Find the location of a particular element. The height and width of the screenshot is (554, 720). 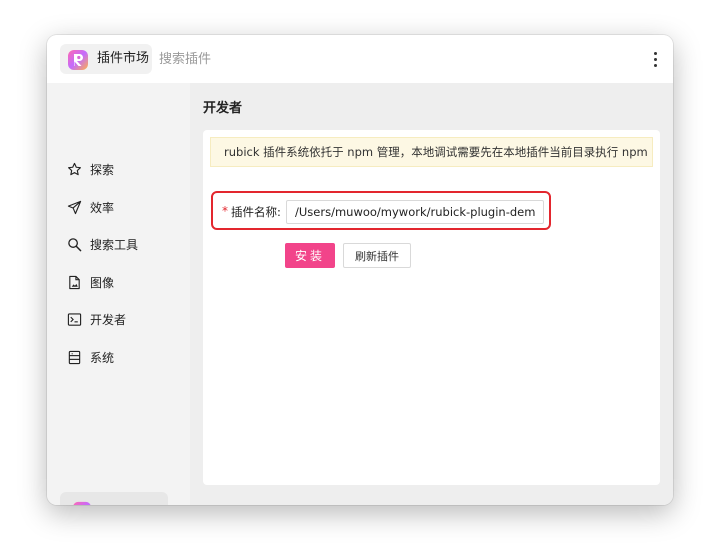

search-icon is located at coordinates (75, 244).